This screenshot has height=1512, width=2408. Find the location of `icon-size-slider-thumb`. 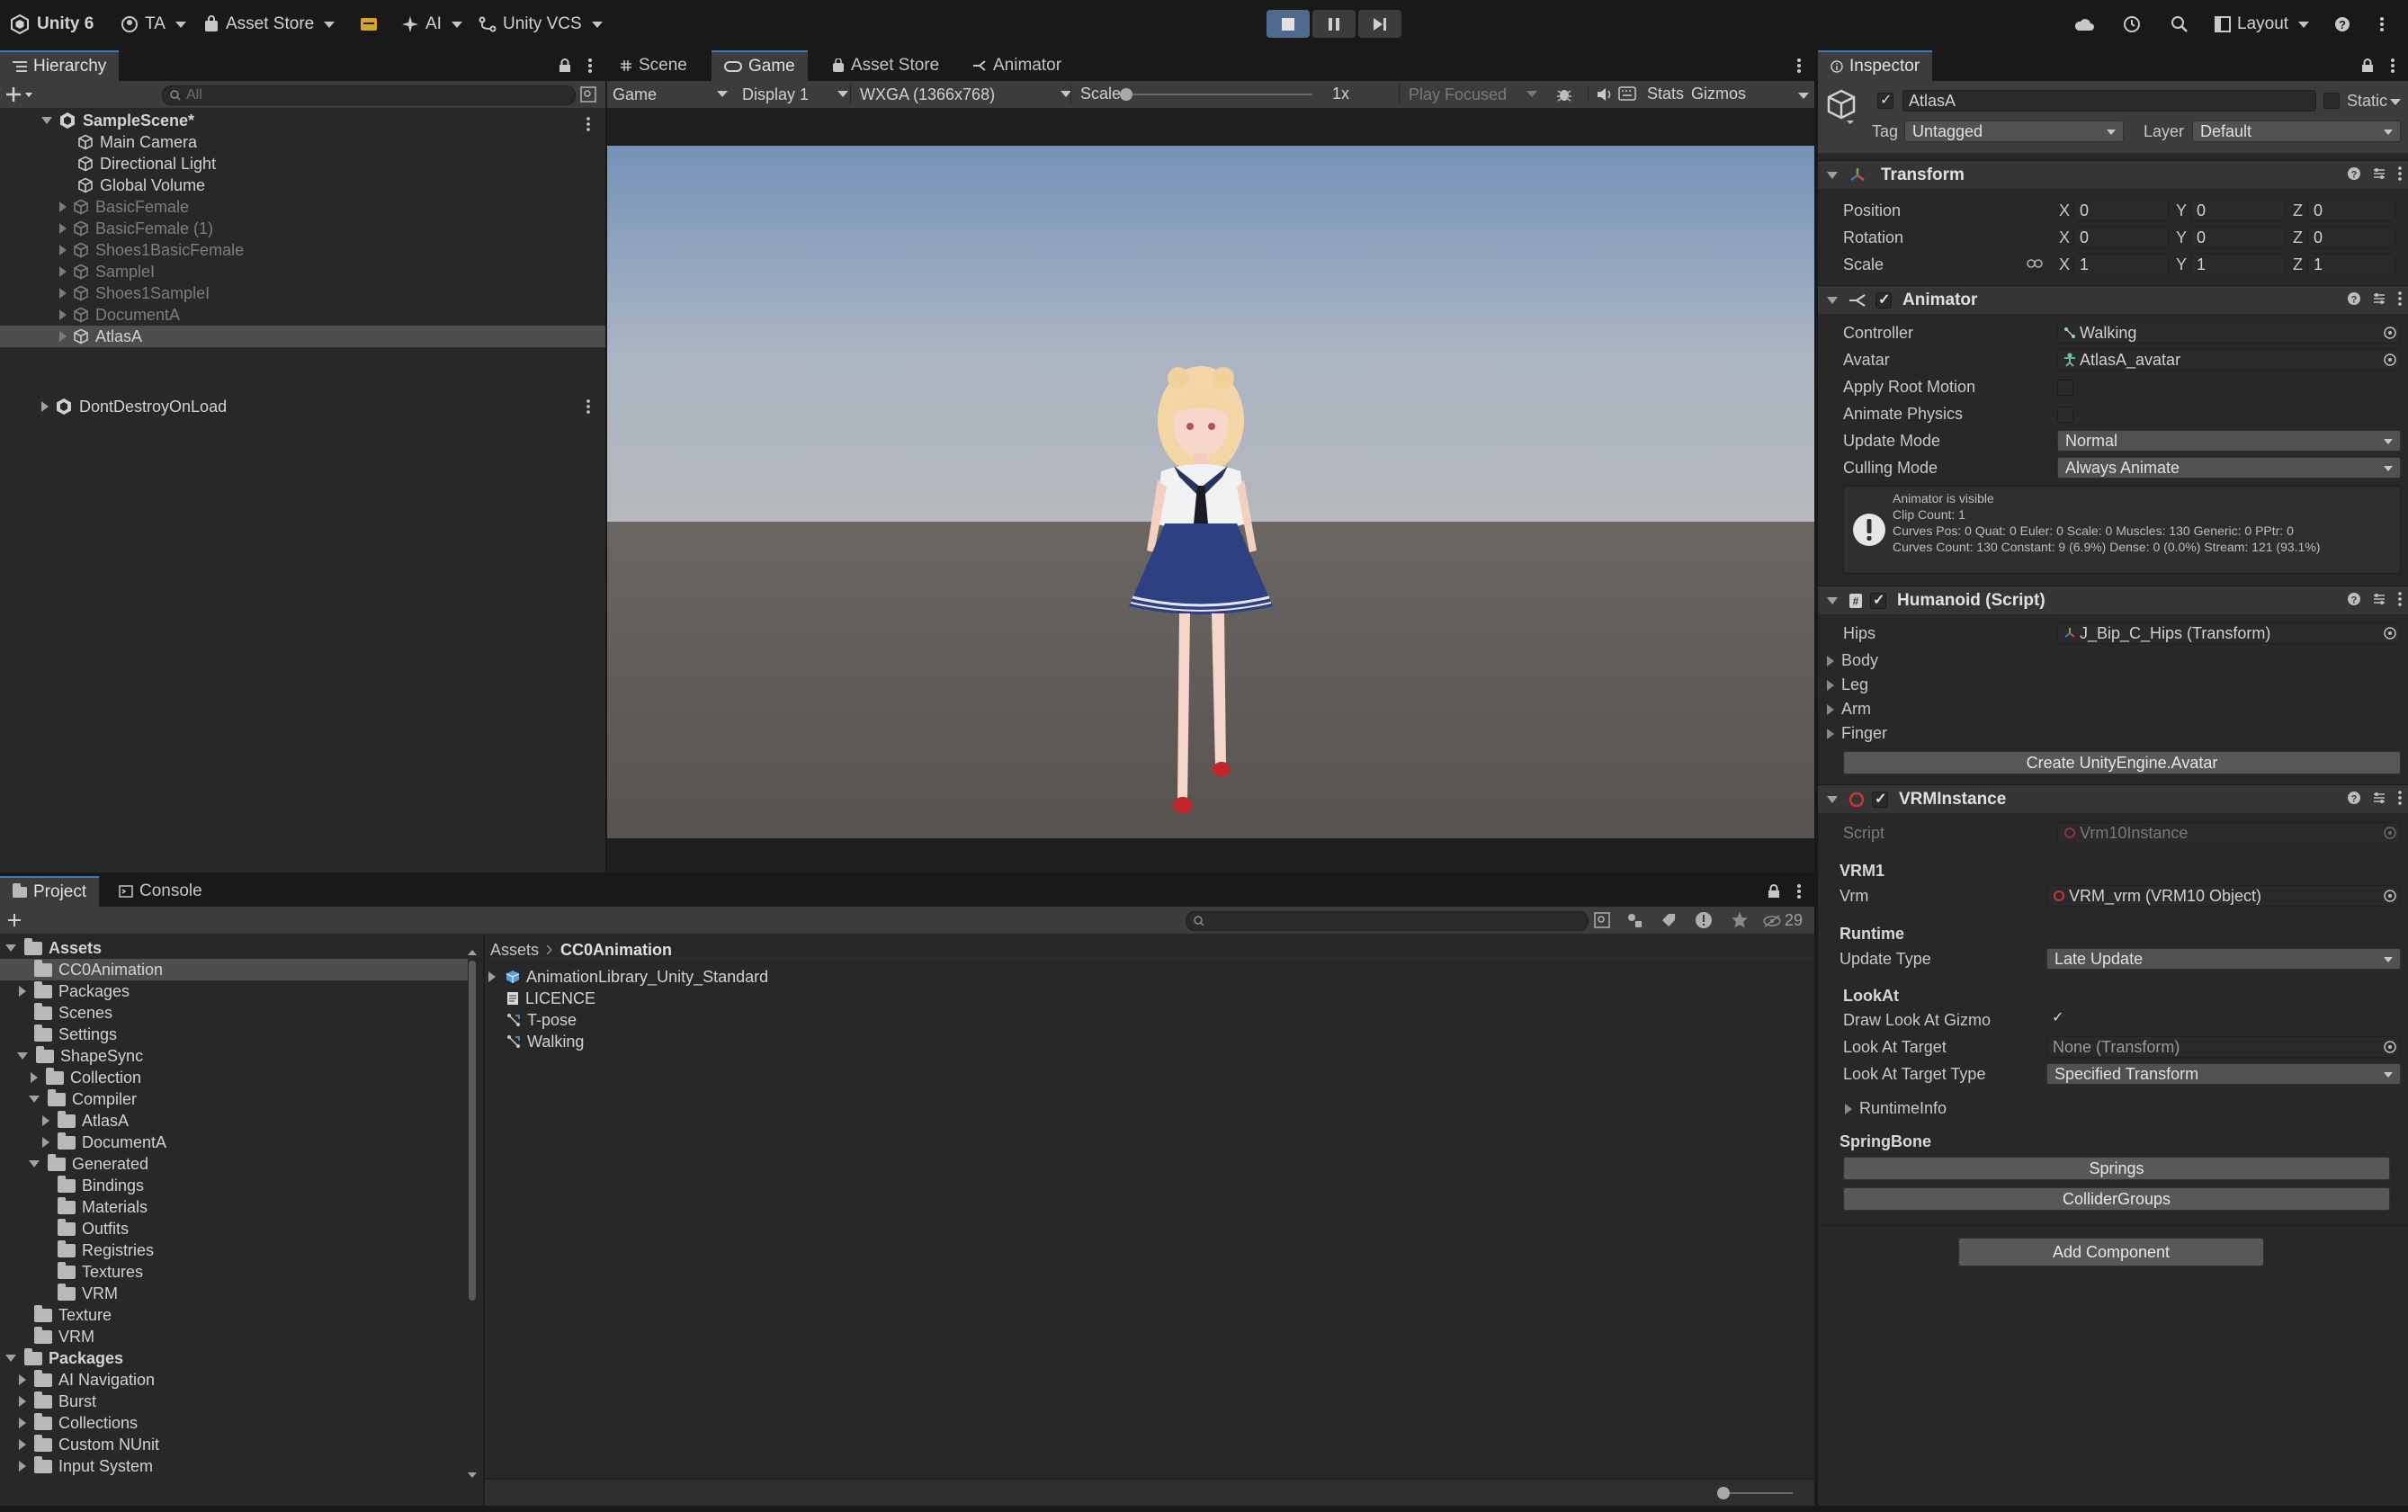

icon-size-slider-thumb is located at coordinates (1723, 1493).